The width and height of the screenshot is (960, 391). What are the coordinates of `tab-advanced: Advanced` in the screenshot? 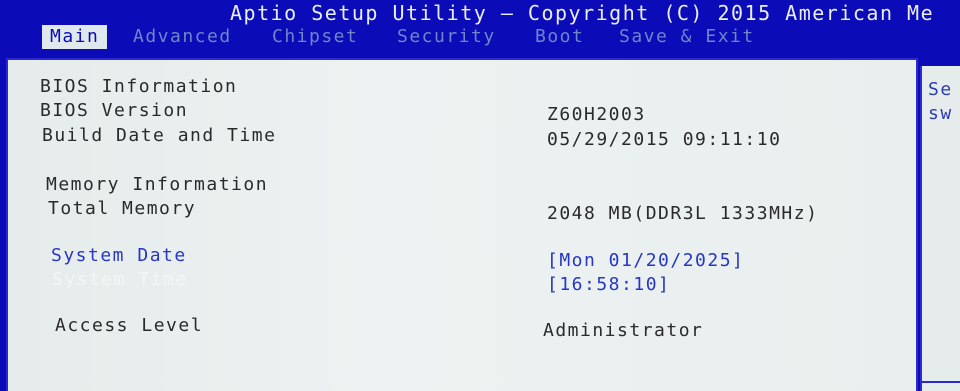 It's located at (182, 37).